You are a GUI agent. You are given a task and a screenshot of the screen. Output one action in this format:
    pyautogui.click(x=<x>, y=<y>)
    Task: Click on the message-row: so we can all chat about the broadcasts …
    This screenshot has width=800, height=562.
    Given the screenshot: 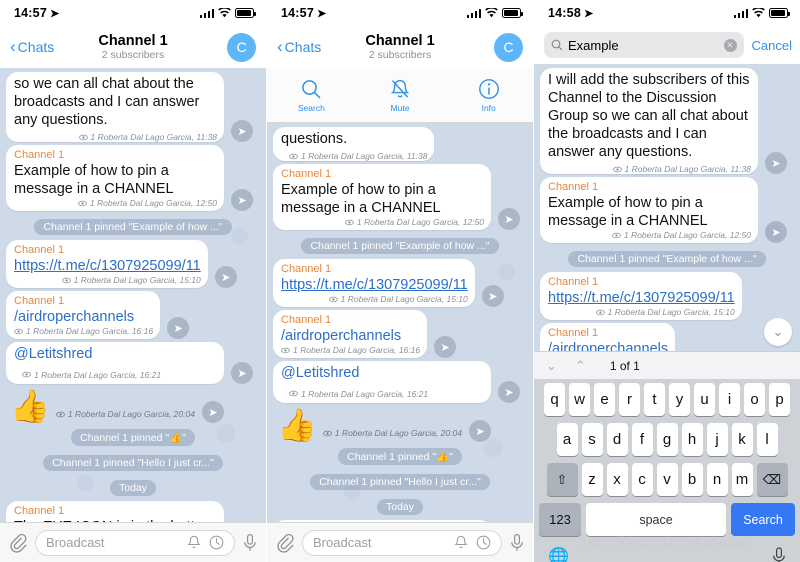 What is the action you would take?
    pyautogui.click(x=133, y=108)
    